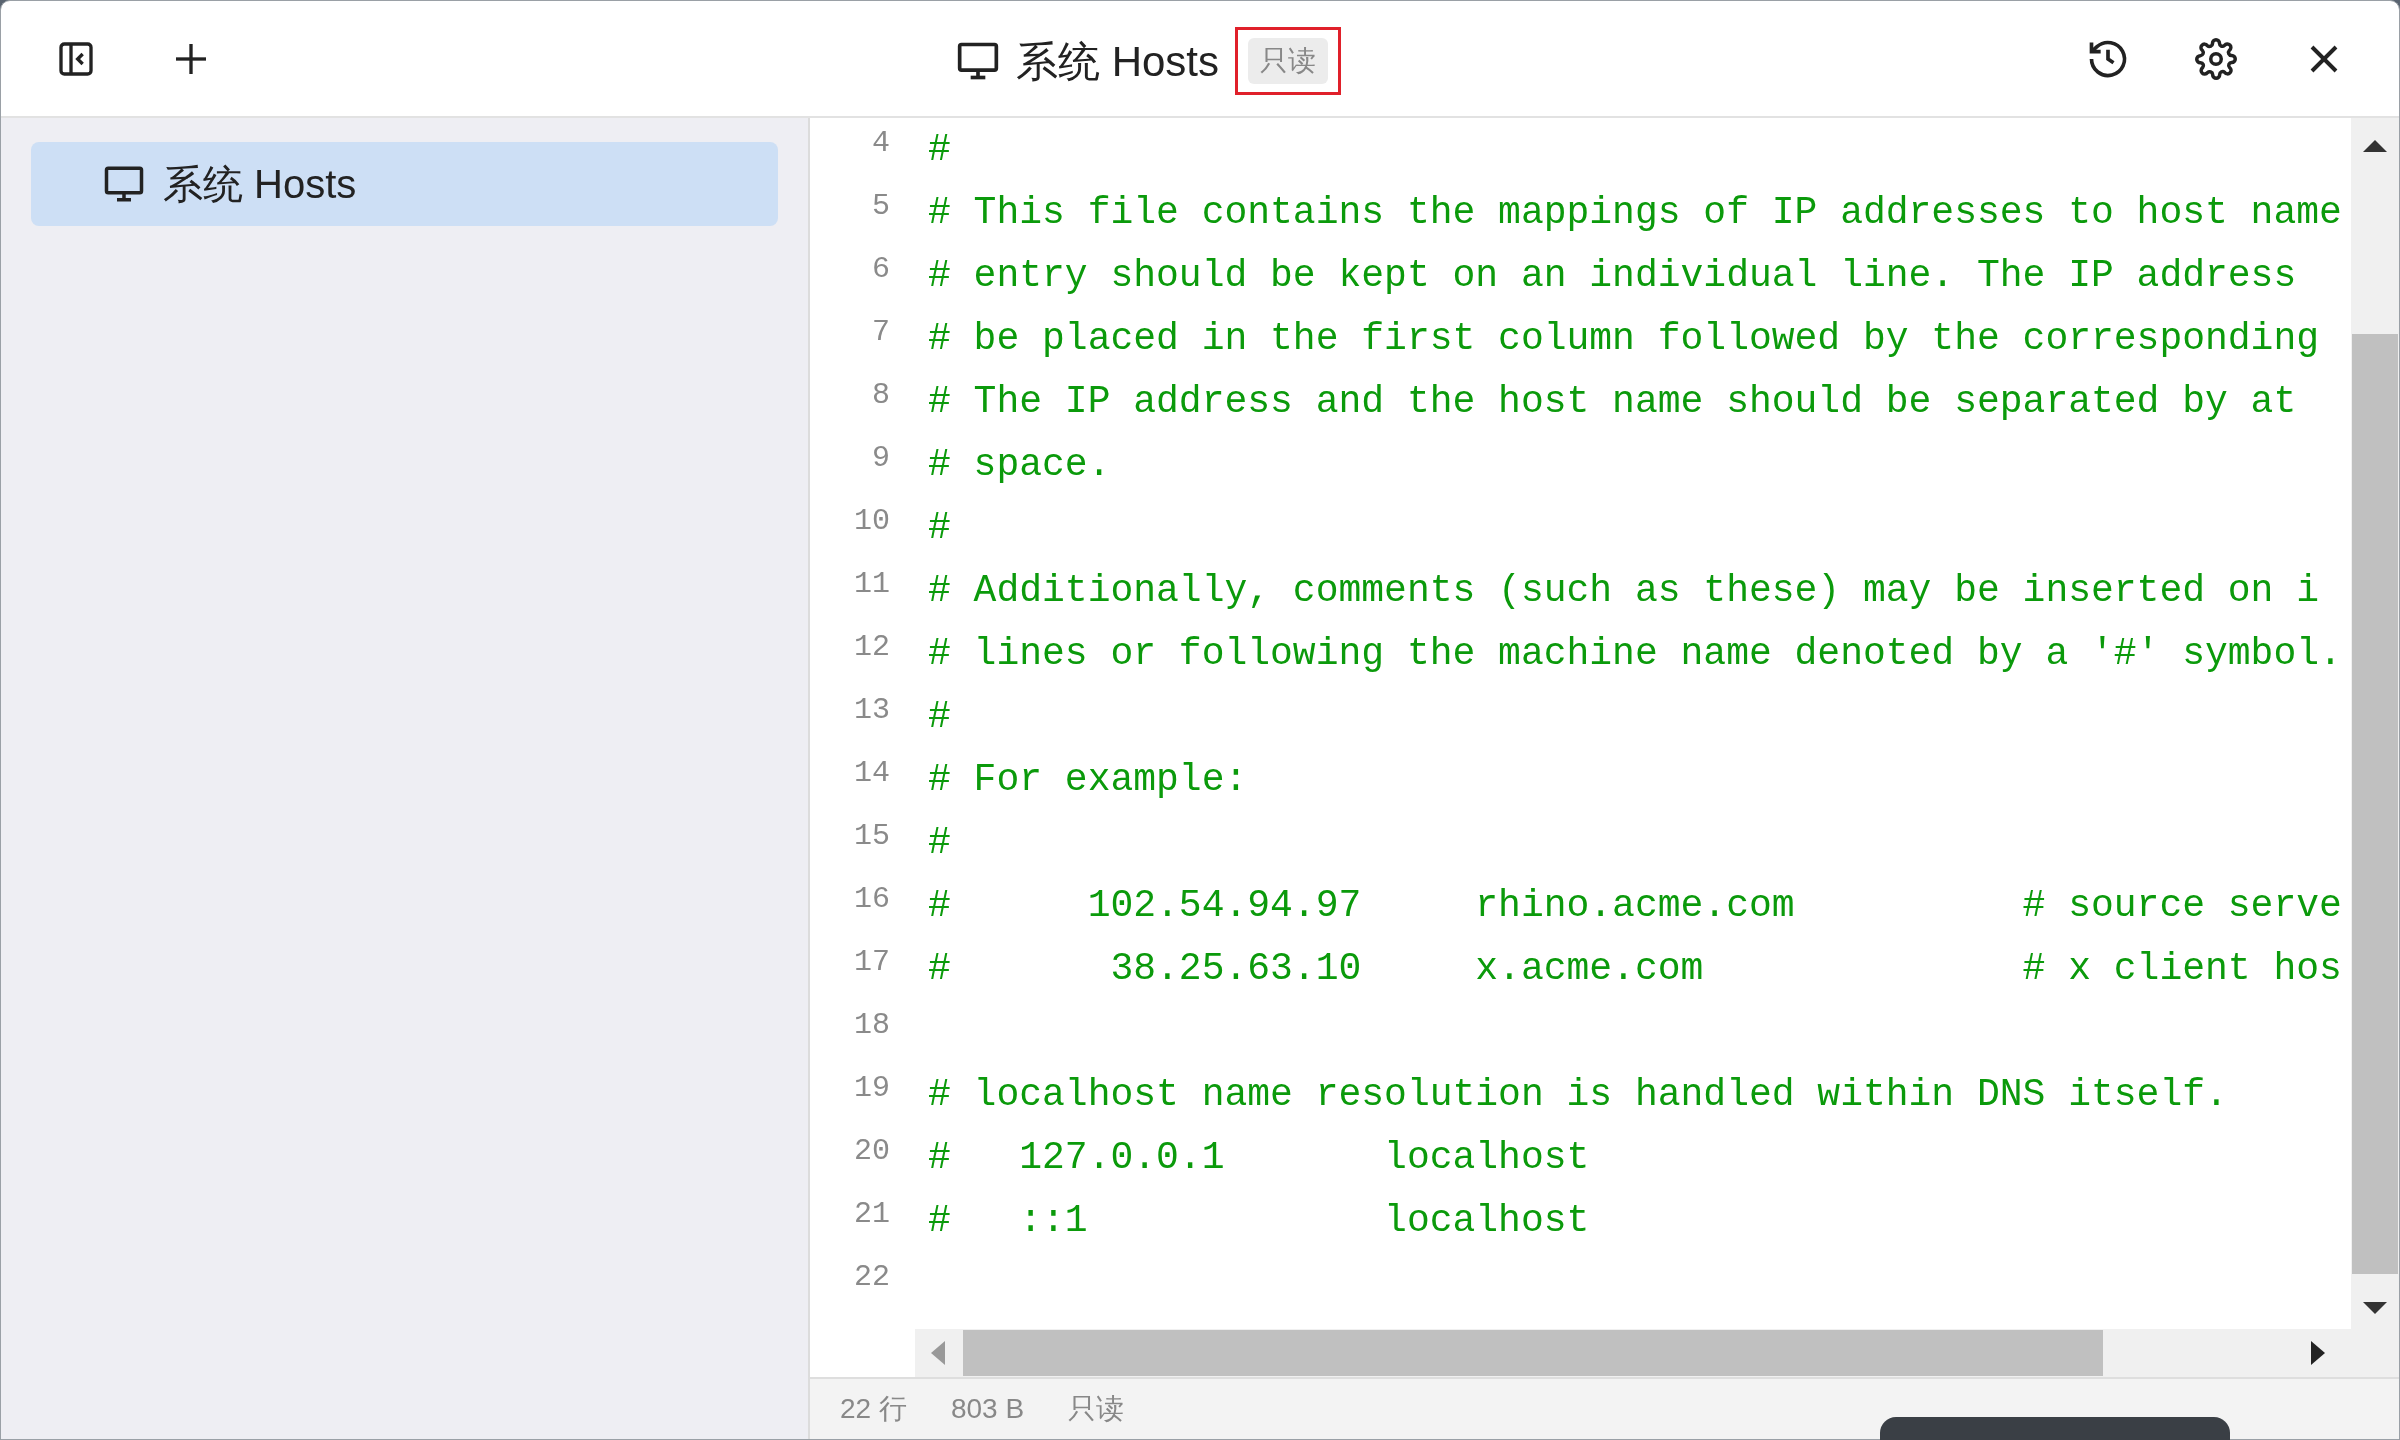  What do you see at coordinates (880, 143) in the screenshot?
I see `line-number: 4` at bounding box center [880, 143].